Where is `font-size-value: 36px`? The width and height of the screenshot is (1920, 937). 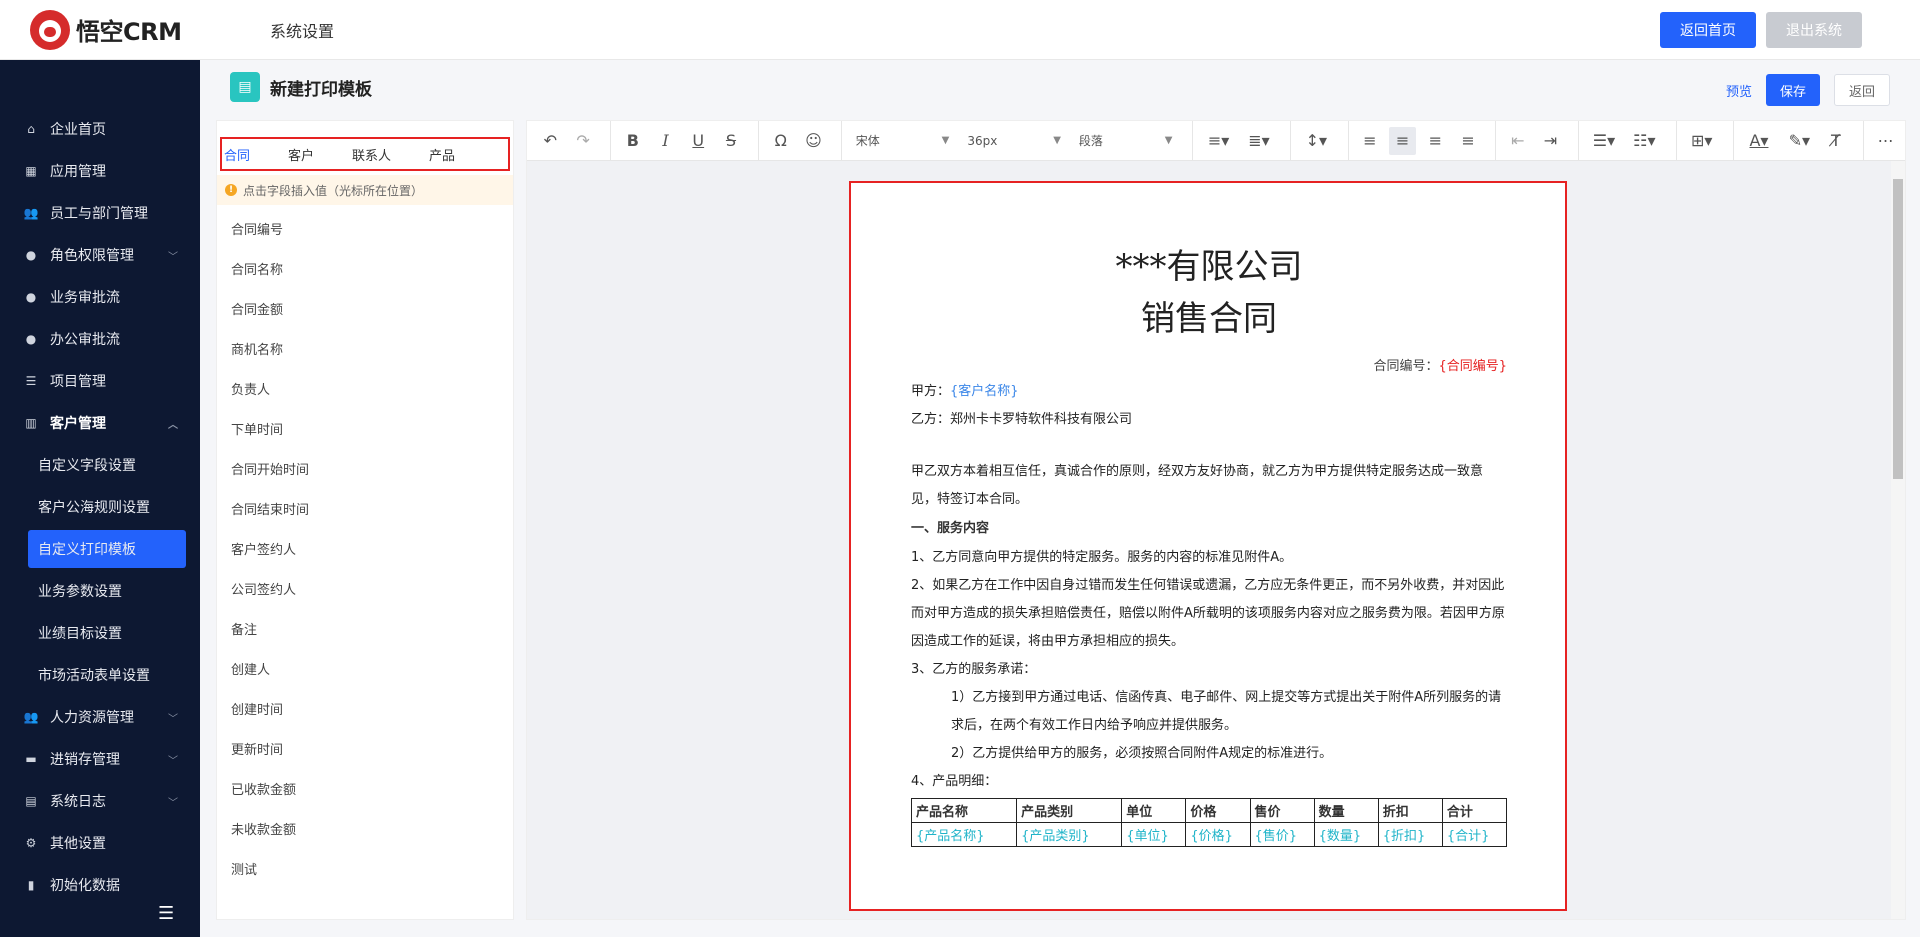
font-size-value: 36px is located at coordinates (982, 140).